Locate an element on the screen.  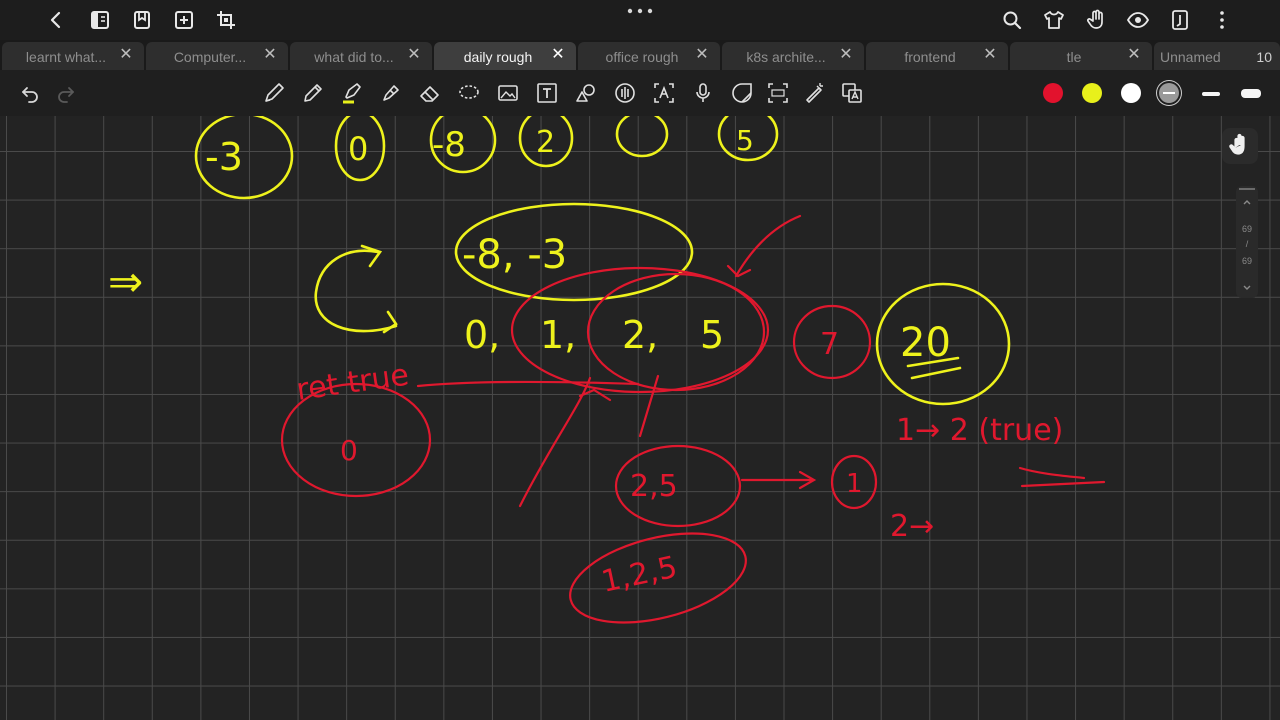
note-implies-arrow: ⇒ is located at coordinates (125, 281).